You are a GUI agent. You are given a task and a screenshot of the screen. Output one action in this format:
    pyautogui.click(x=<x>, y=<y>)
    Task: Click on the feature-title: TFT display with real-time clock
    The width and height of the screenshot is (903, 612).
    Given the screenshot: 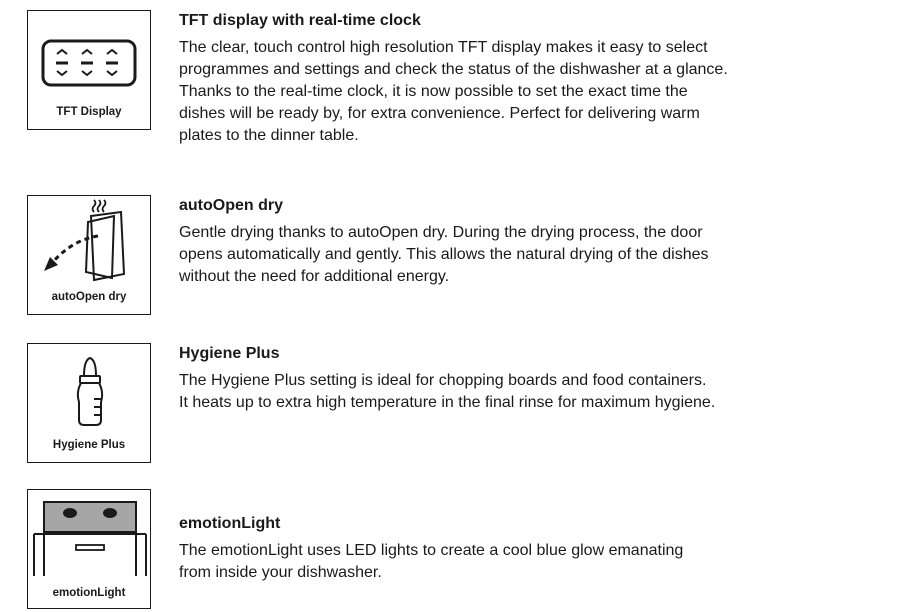 What is the action you would take?
    pyautogui.click(x=300, y=20)
    